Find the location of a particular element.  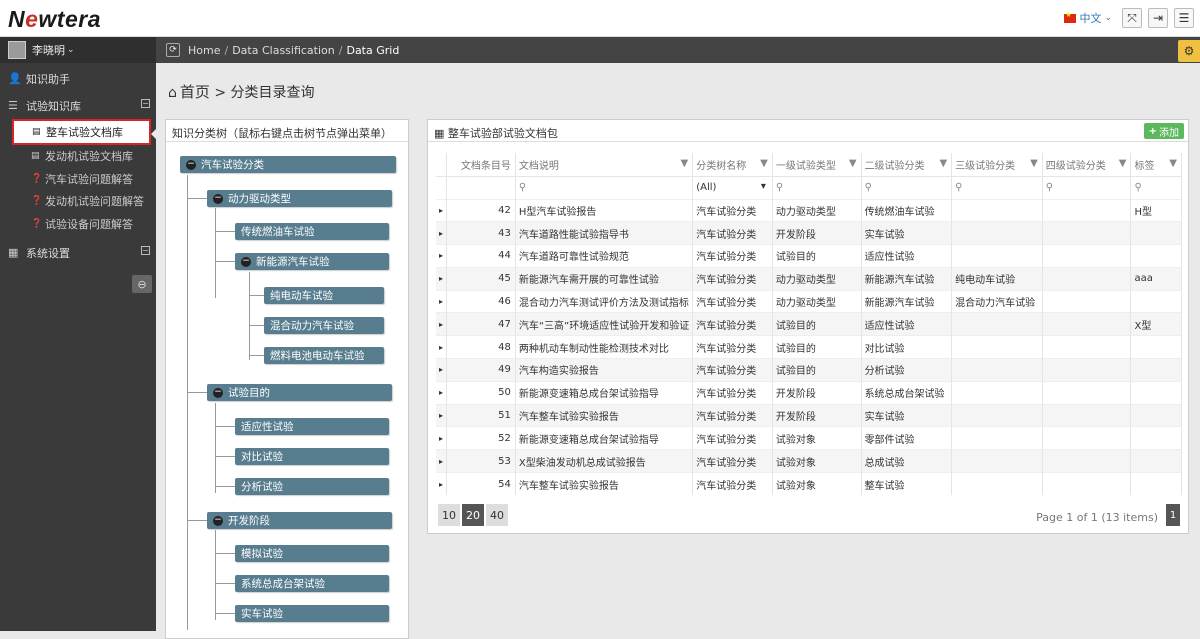

tree-node-fuel: 传统燃油车试验 is located at coordinates (312, 231).